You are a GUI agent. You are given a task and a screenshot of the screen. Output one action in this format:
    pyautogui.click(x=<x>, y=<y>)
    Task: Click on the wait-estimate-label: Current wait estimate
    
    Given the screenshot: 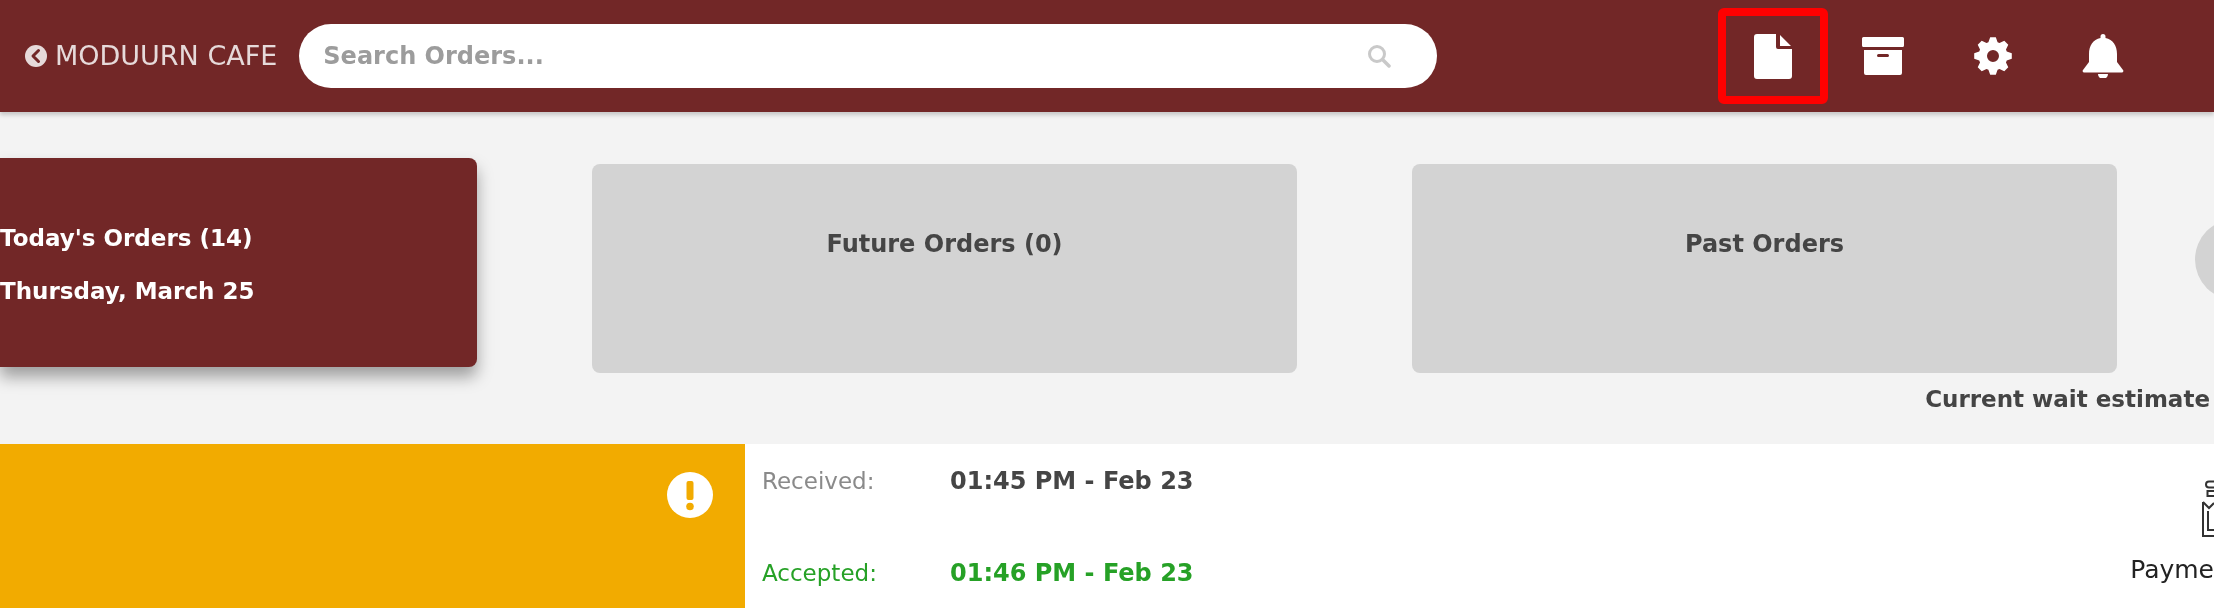 What is the action you would take?
    pyautogui.click(x=2067, y=399)
    